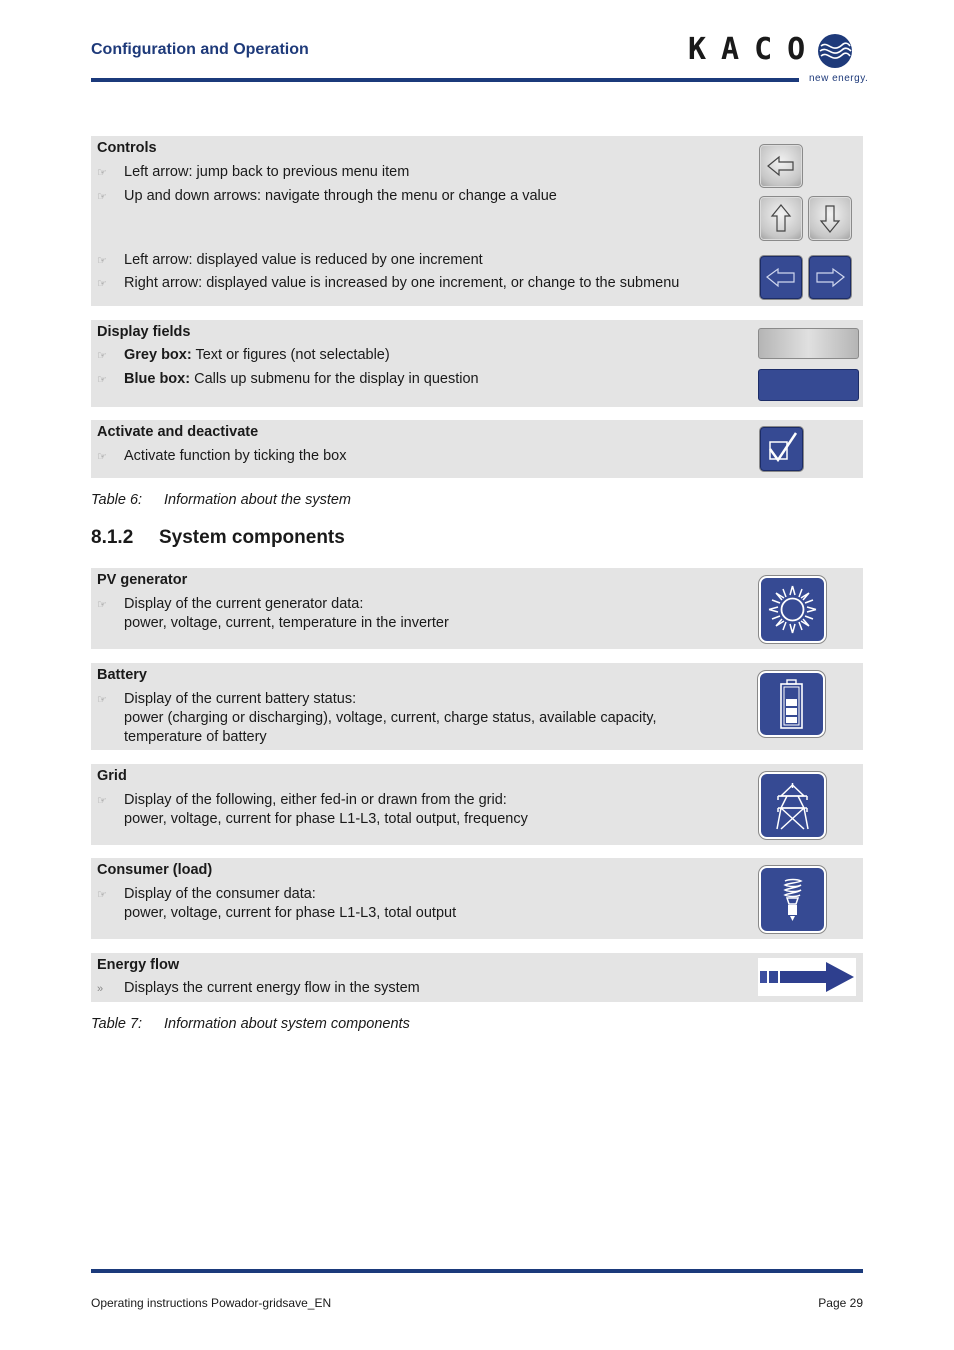 The image size is (954, 1350). I want to click on footer-page-number: Page 29, so click(840, 1303).